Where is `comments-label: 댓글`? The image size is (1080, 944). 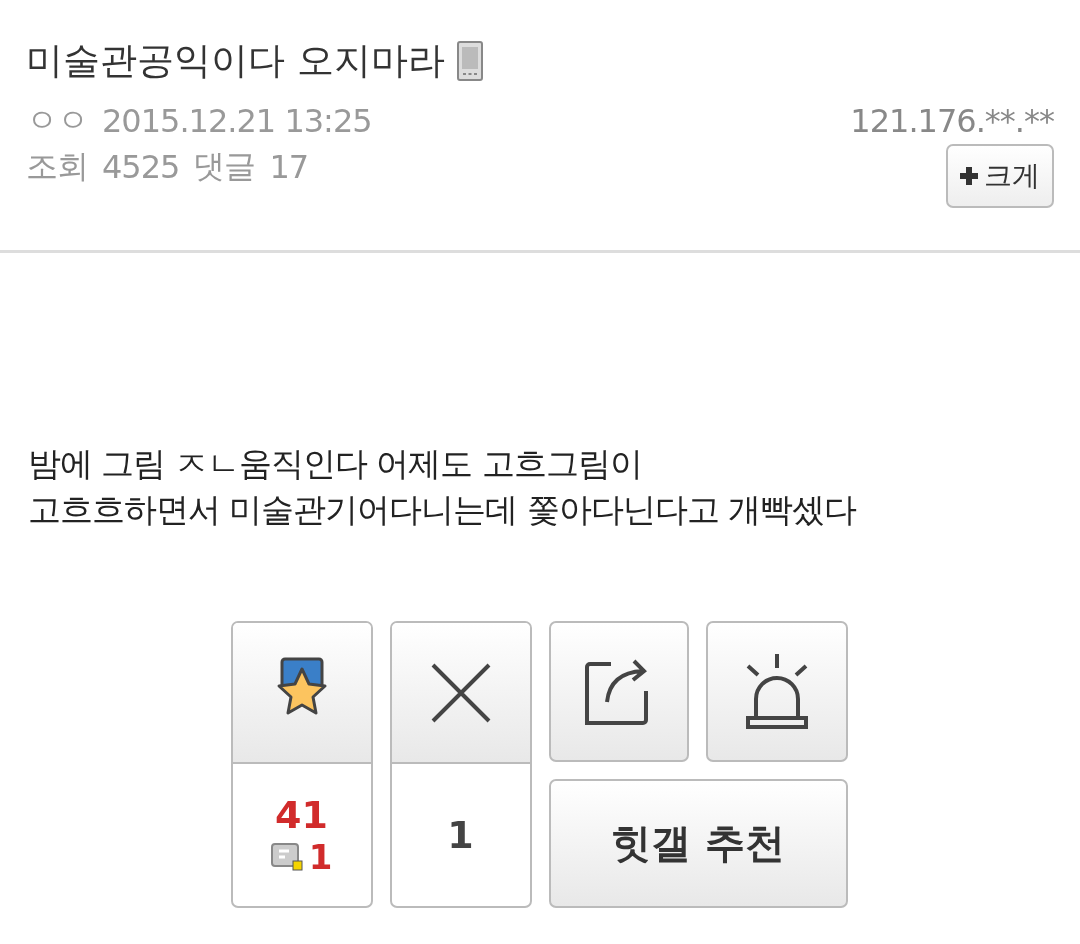 comments-label: 댓글 is located at coordinates (224, 166).